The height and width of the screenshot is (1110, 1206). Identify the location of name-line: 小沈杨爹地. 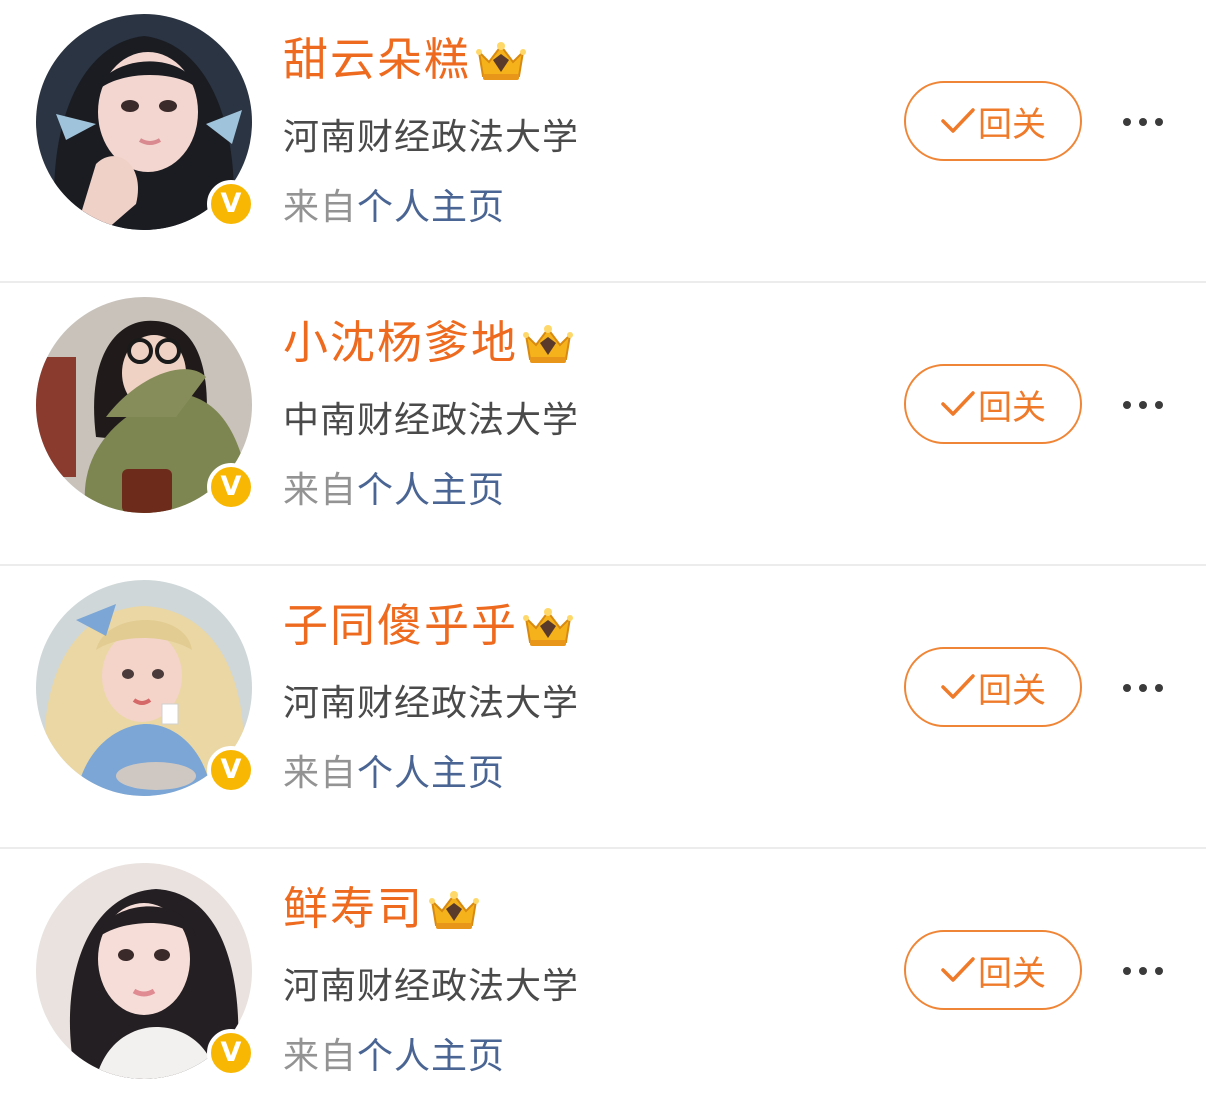
(429, 343).